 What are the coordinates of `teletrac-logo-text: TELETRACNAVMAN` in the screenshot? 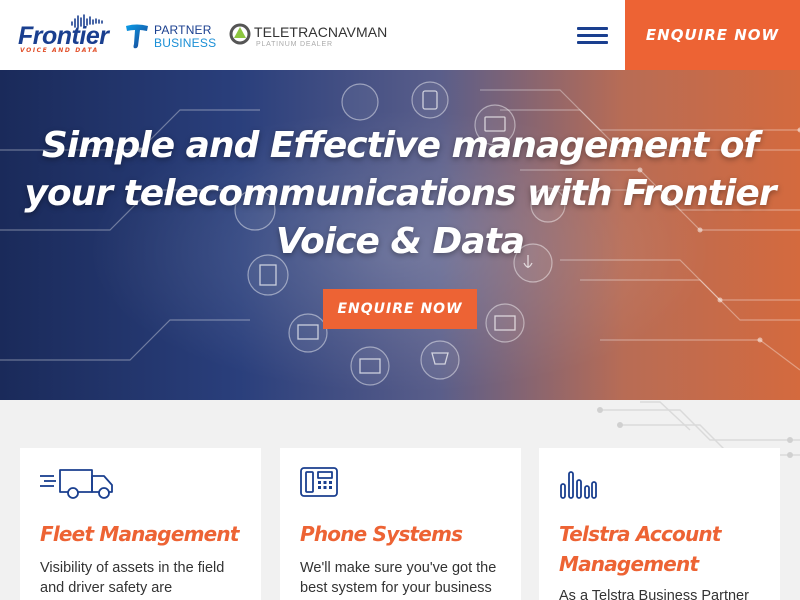 It's located at (321, 32).